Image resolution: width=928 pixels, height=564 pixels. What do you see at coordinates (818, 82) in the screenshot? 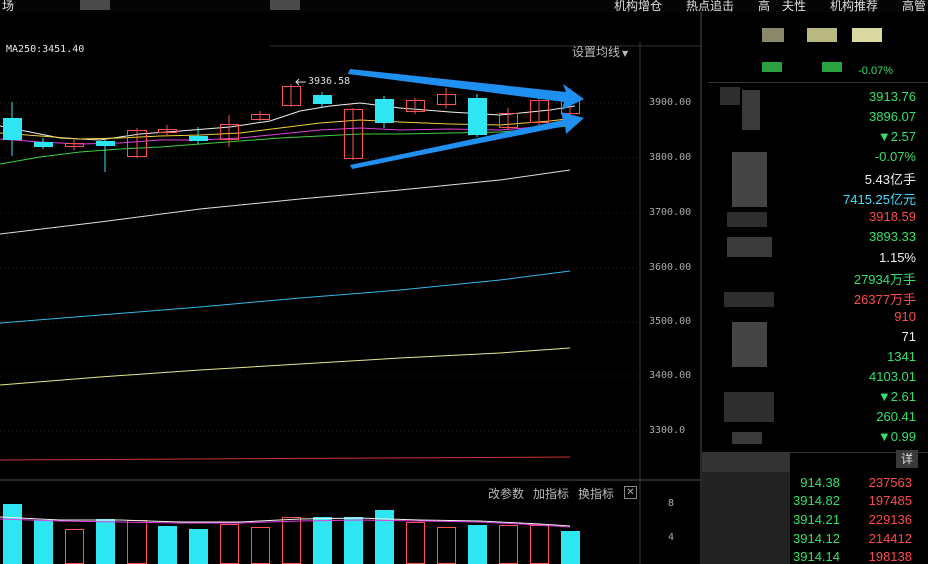
I see `panel-divider` at bounding box center [818, 82].